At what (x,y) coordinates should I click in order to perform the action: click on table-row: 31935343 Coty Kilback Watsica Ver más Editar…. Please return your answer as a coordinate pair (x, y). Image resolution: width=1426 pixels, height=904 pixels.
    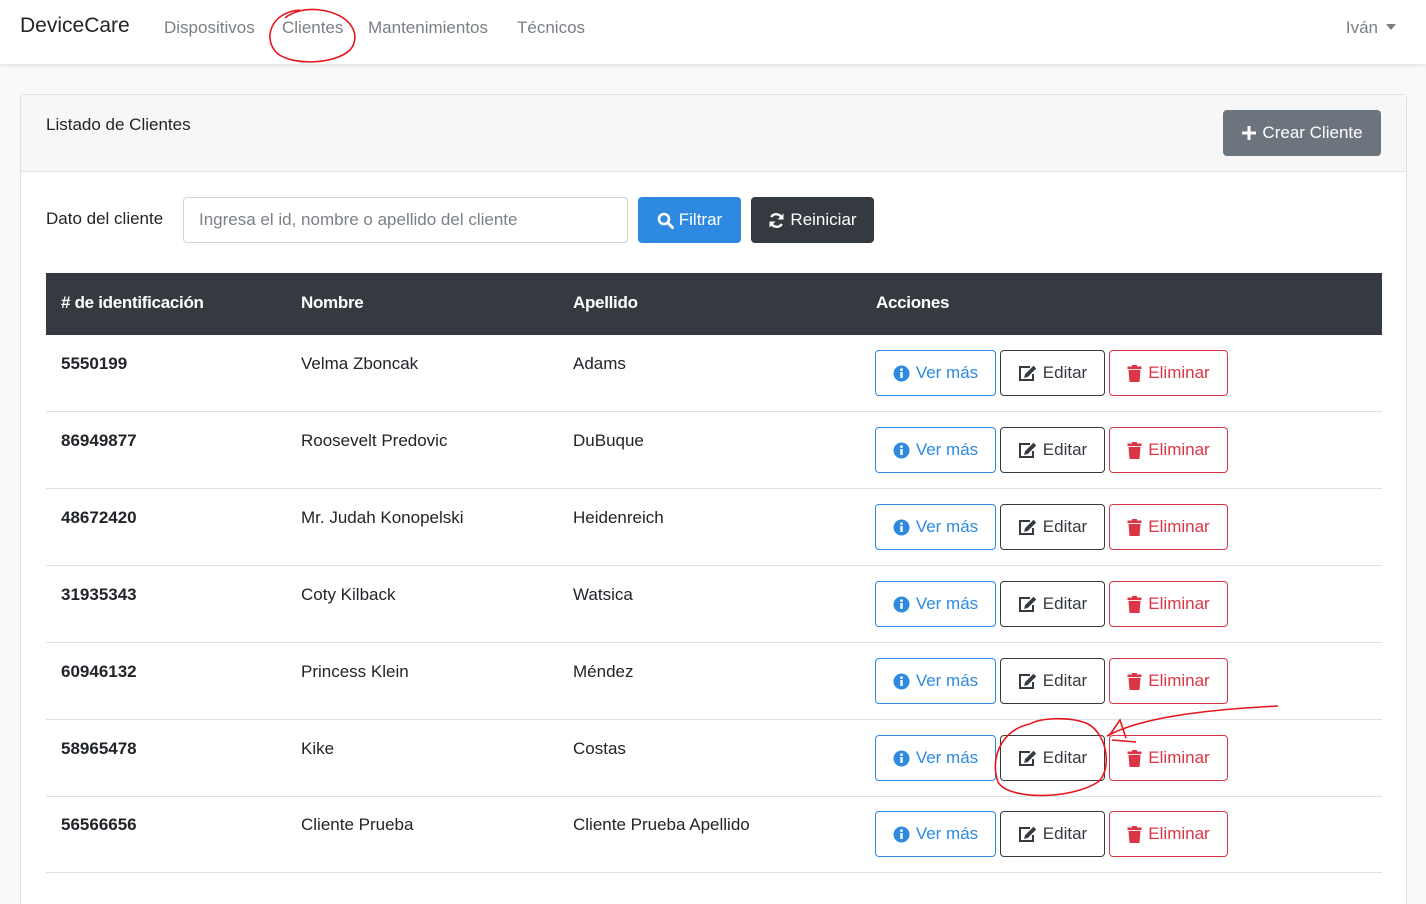
    Looking at the image, I should click on (714, 604).